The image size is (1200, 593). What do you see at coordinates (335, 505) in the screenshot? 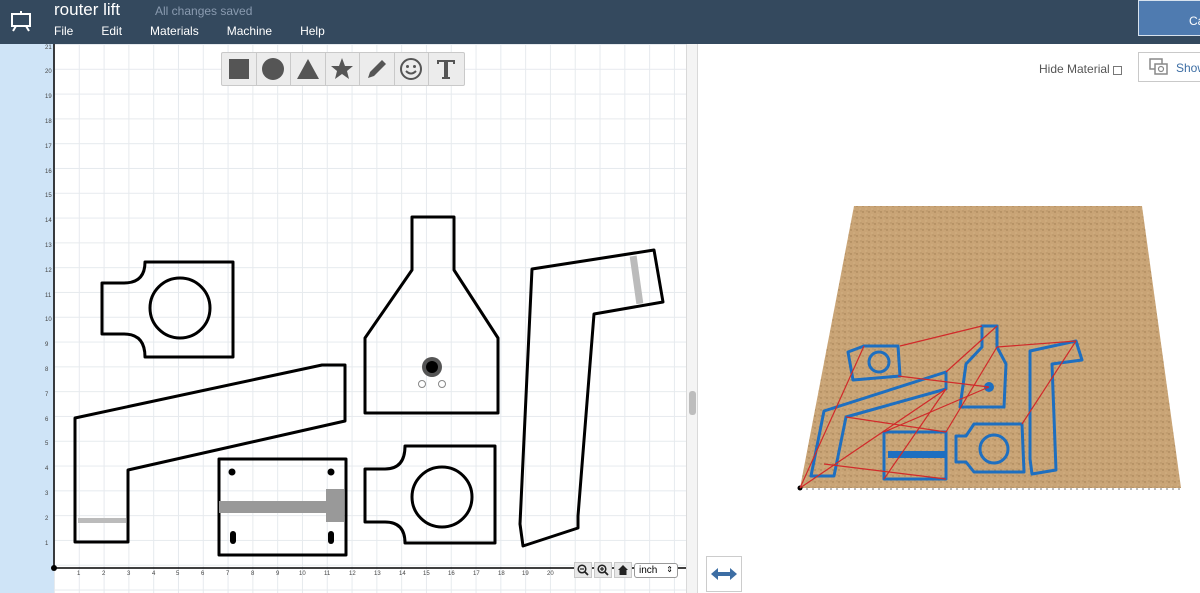
I see `pocket-block` at bounding box center [335, 505].